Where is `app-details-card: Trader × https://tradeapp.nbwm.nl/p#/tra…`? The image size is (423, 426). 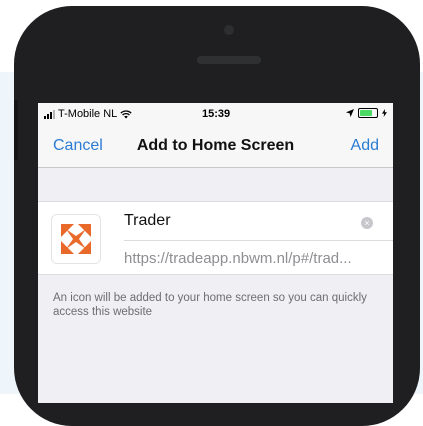 app-details-card: Trader × https://tradeapp.nbwm.nl/p#/tra… is located at coordinates (215, 238).